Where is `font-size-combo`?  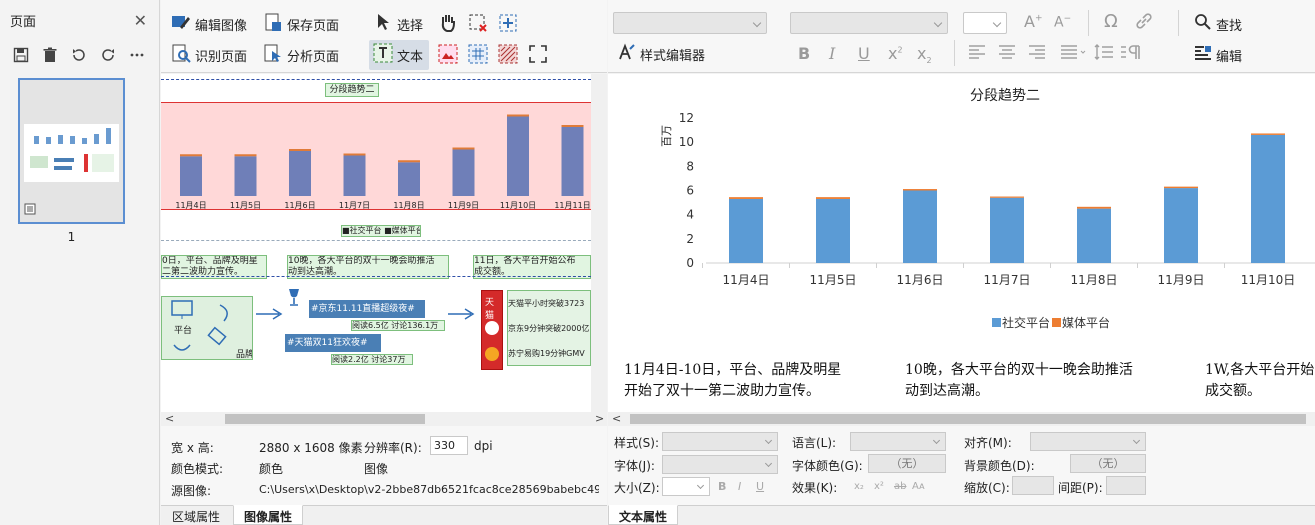
font-size-combo is located at coordinates (985, 23).